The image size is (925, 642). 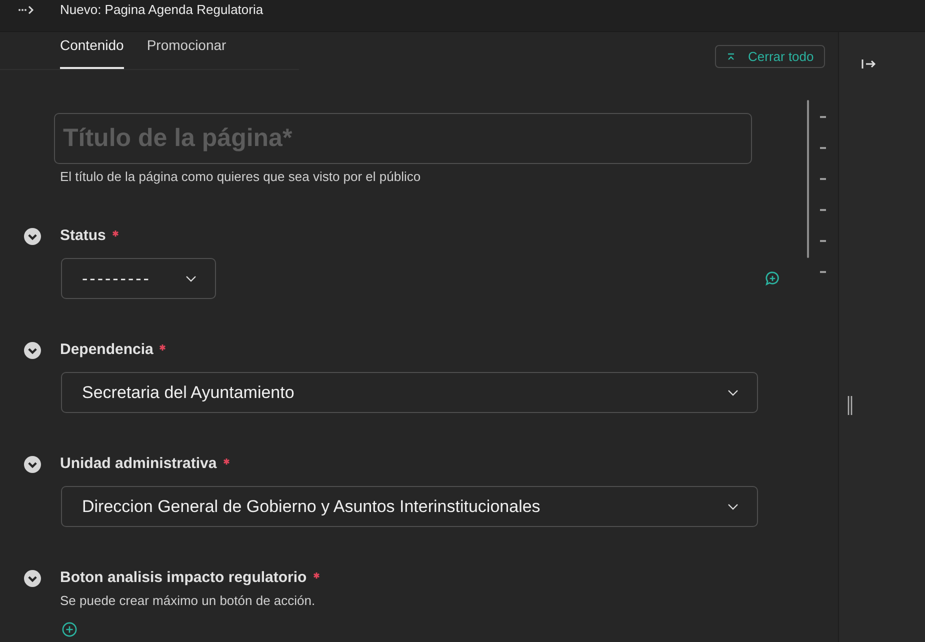 I want to click on dotted-arrow-icon, so click(x=26, y=10).